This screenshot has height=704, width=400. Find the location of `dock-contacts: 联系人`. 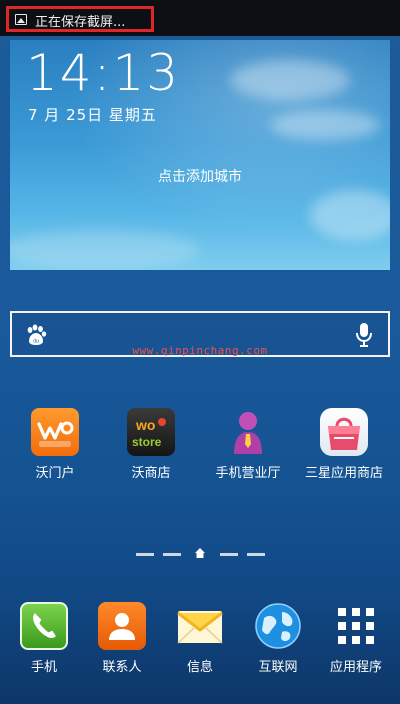

dock-contacts: 联系人 is located at coordinates (122, 638).